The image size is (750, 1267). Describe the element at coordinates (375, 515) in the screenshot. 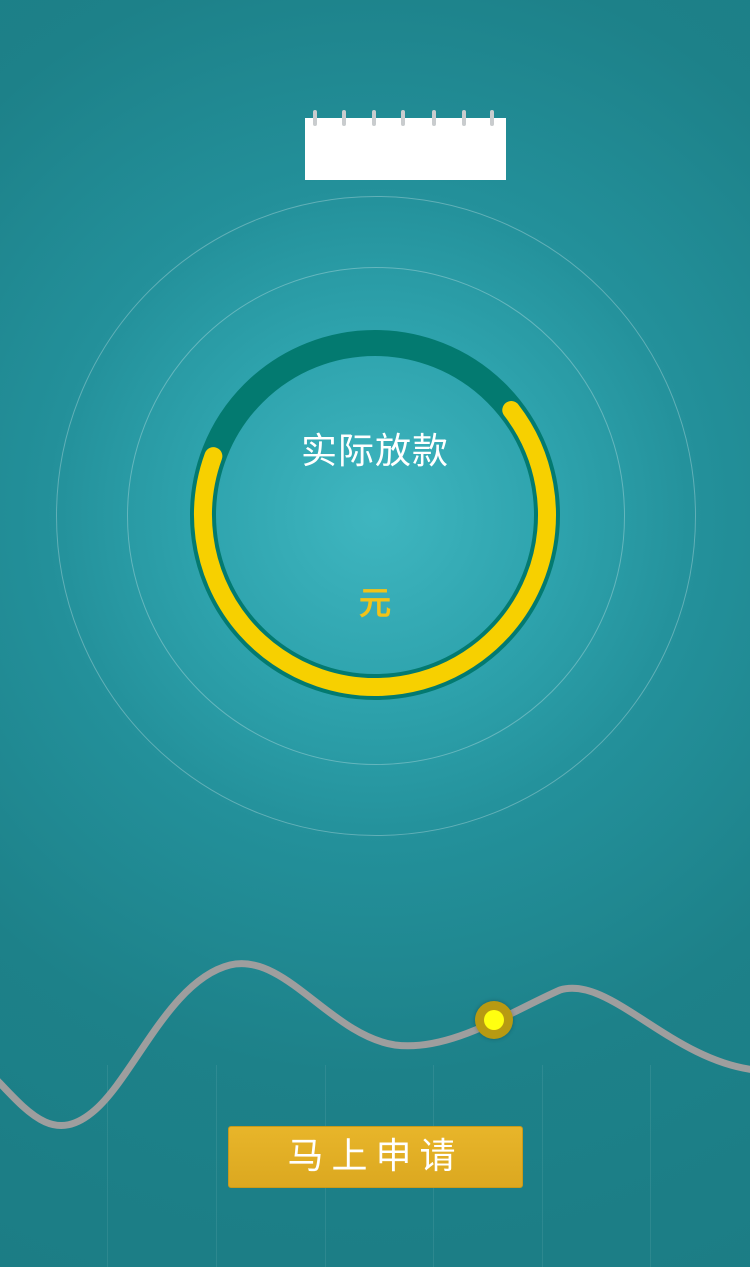

I see `loan-amount-gauge` at that location.